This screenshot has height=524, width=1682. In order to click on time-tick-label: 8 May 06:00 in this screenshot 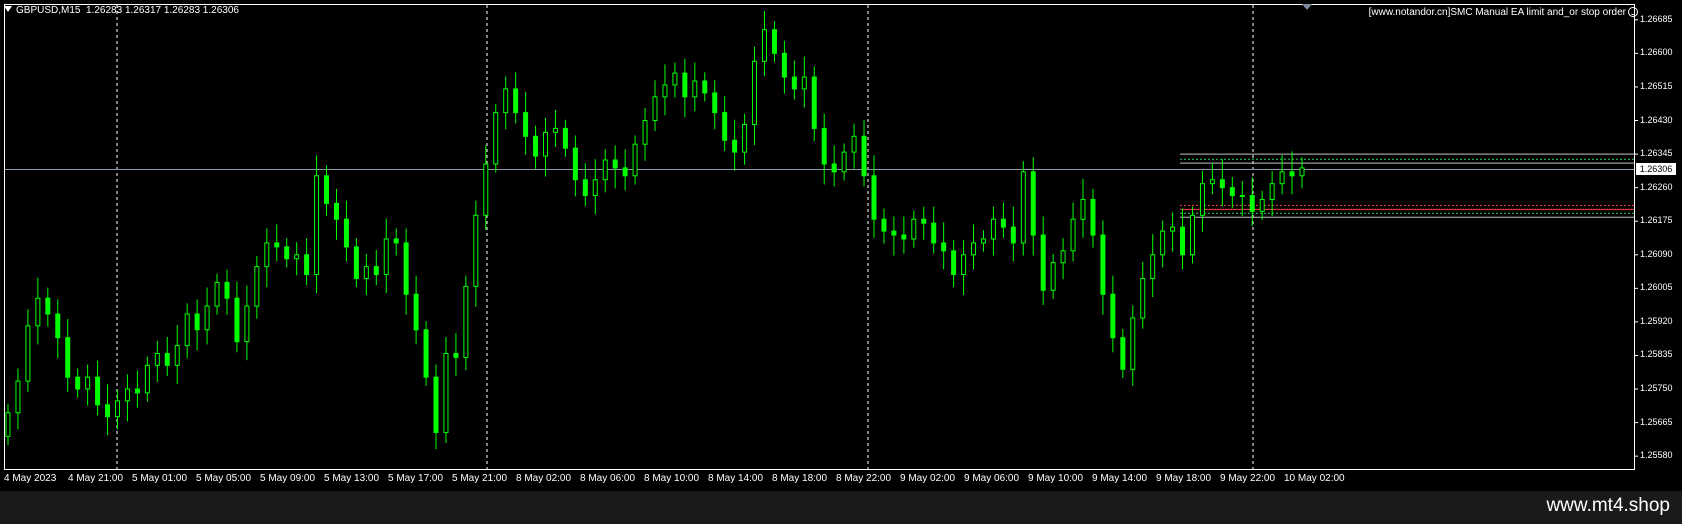, I will do `click(608, 478)`.